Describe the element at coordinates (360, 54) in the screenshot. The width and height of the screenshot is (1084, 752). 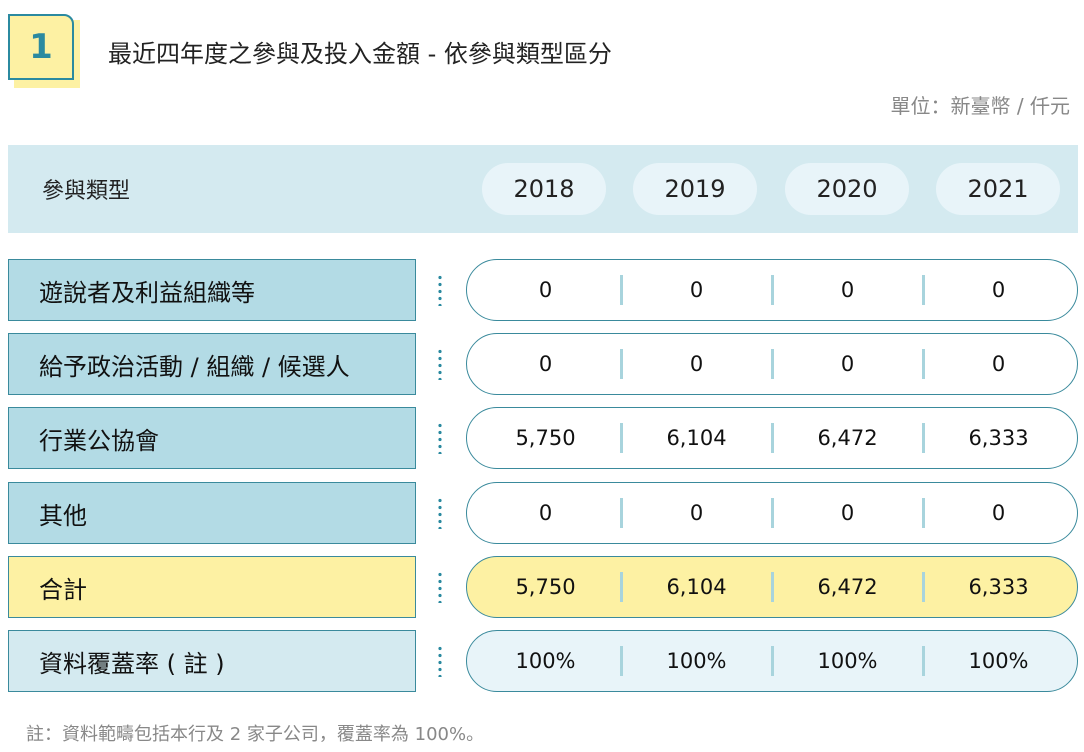
I see `page-title: 最近四年度之參與及投入金額 - 依參與類型區分` at that location.